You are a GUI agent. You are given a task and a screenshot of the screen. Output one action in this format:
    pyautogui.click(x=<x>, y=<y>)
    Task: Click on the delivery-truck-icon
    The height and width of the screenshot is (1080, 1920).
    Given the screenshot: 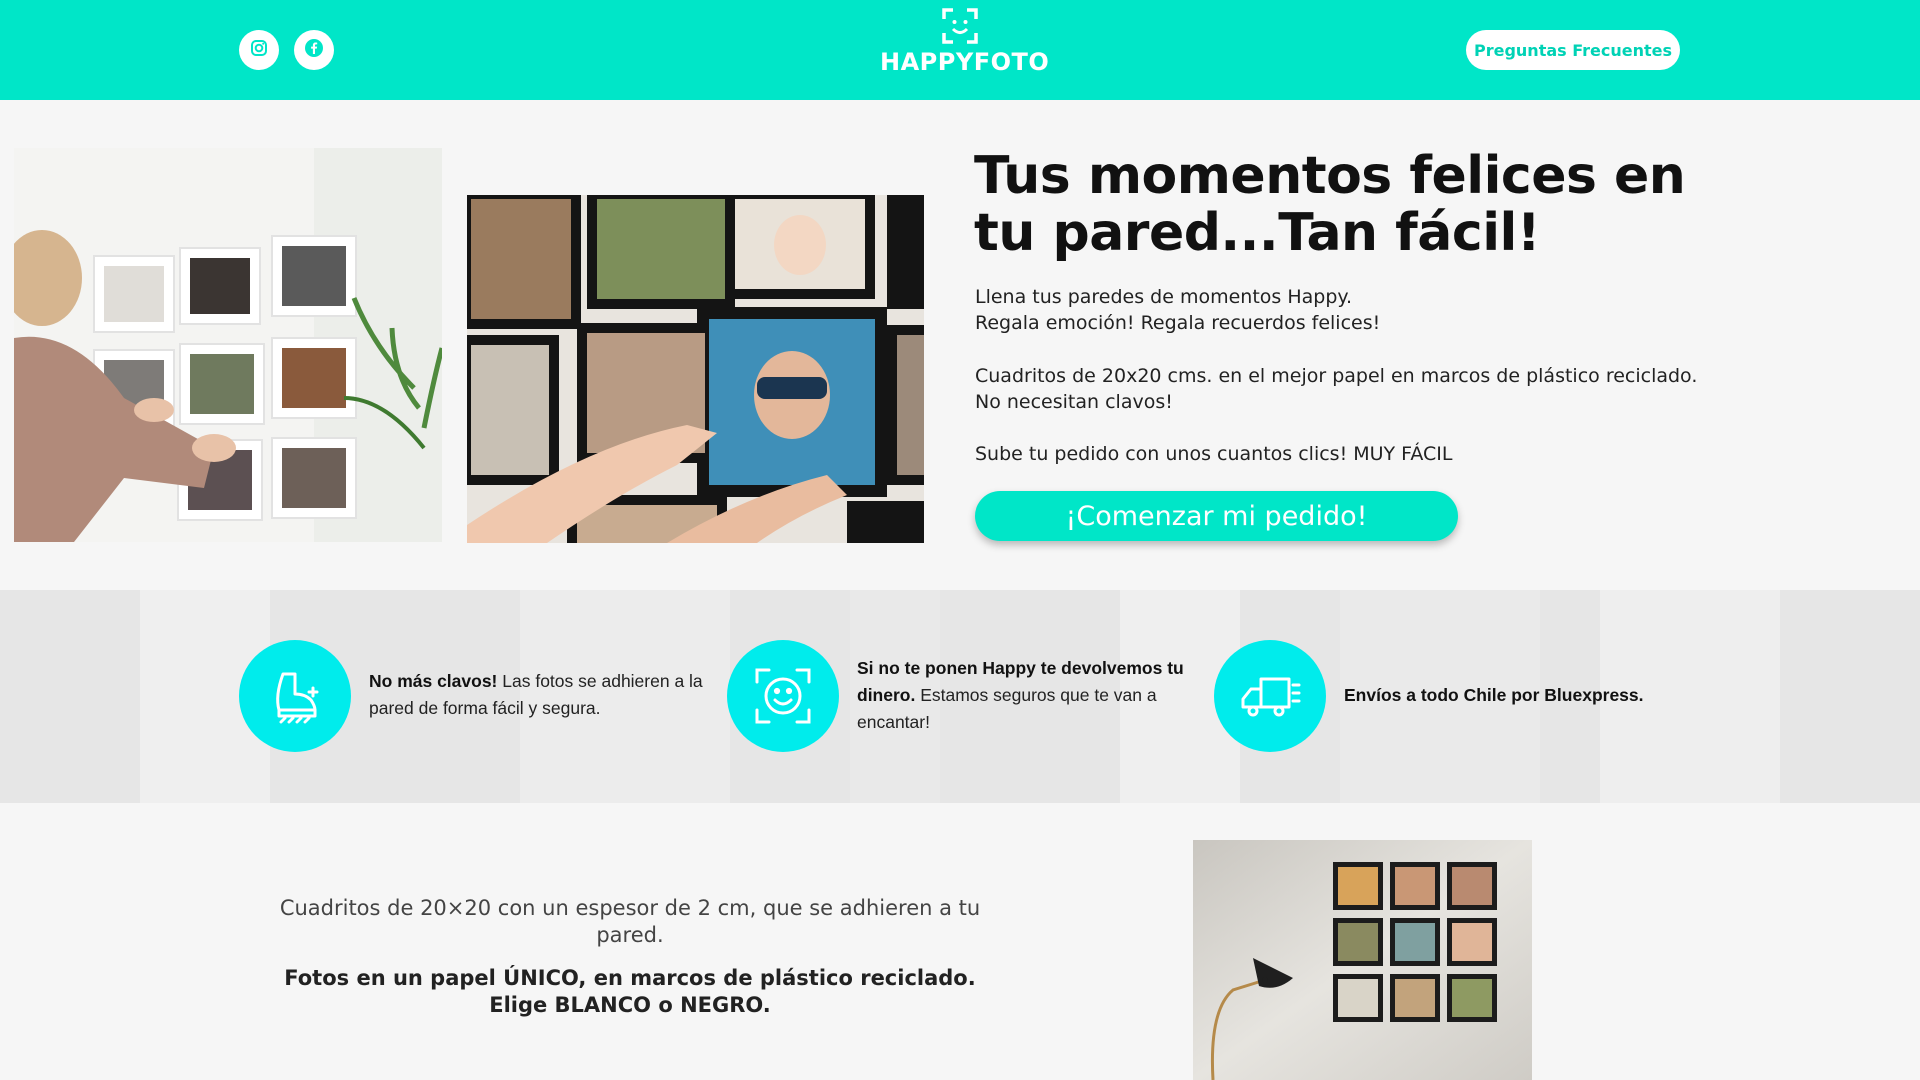 What is the action you would take?
    pyautogui.click(x=1271, y=697)
    